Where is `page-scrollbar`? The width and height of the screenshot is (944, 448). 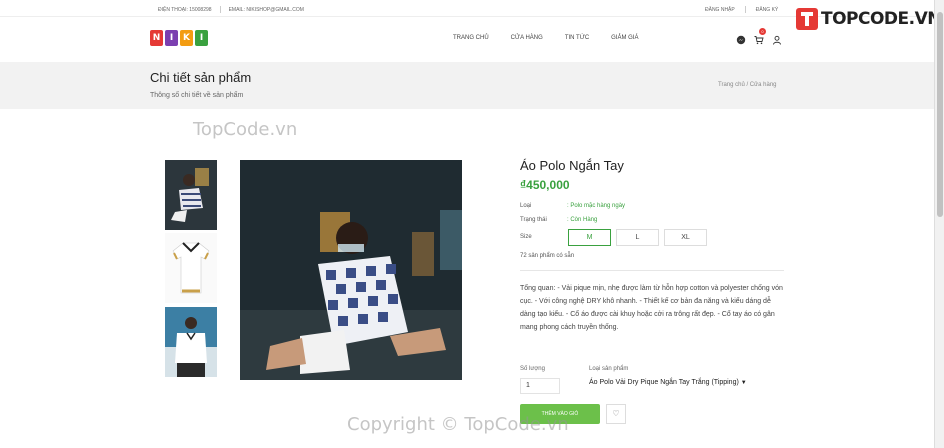 page-scrollbar is located at coordinates (939, 224).